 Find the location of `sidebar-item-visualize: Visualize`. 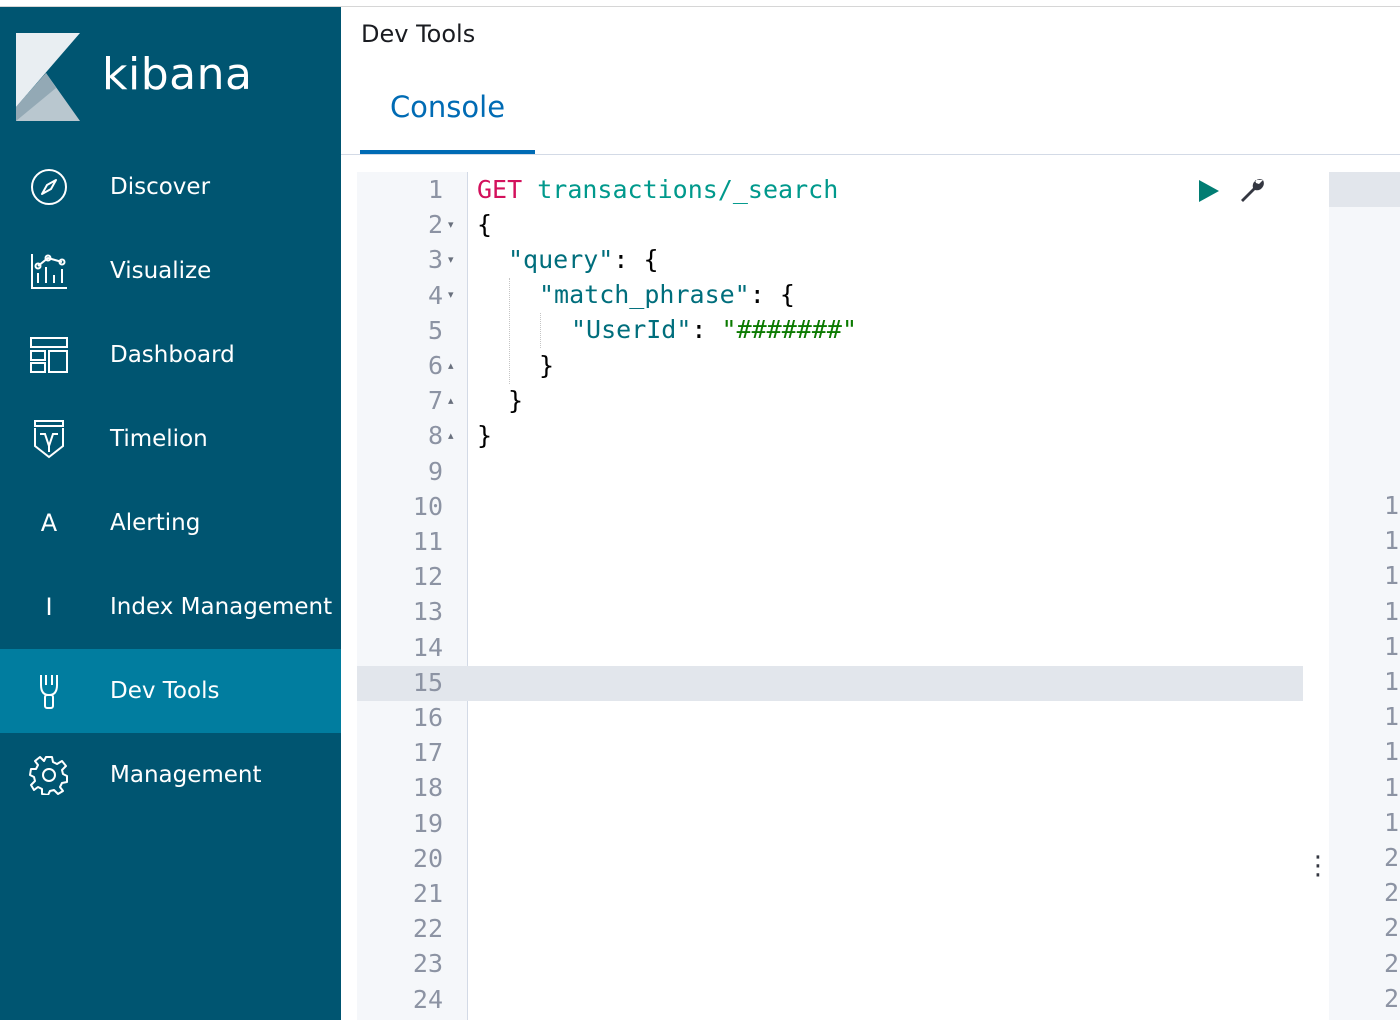

sidebar-item-visualize: Visualize is located at coordinates (170, 271).